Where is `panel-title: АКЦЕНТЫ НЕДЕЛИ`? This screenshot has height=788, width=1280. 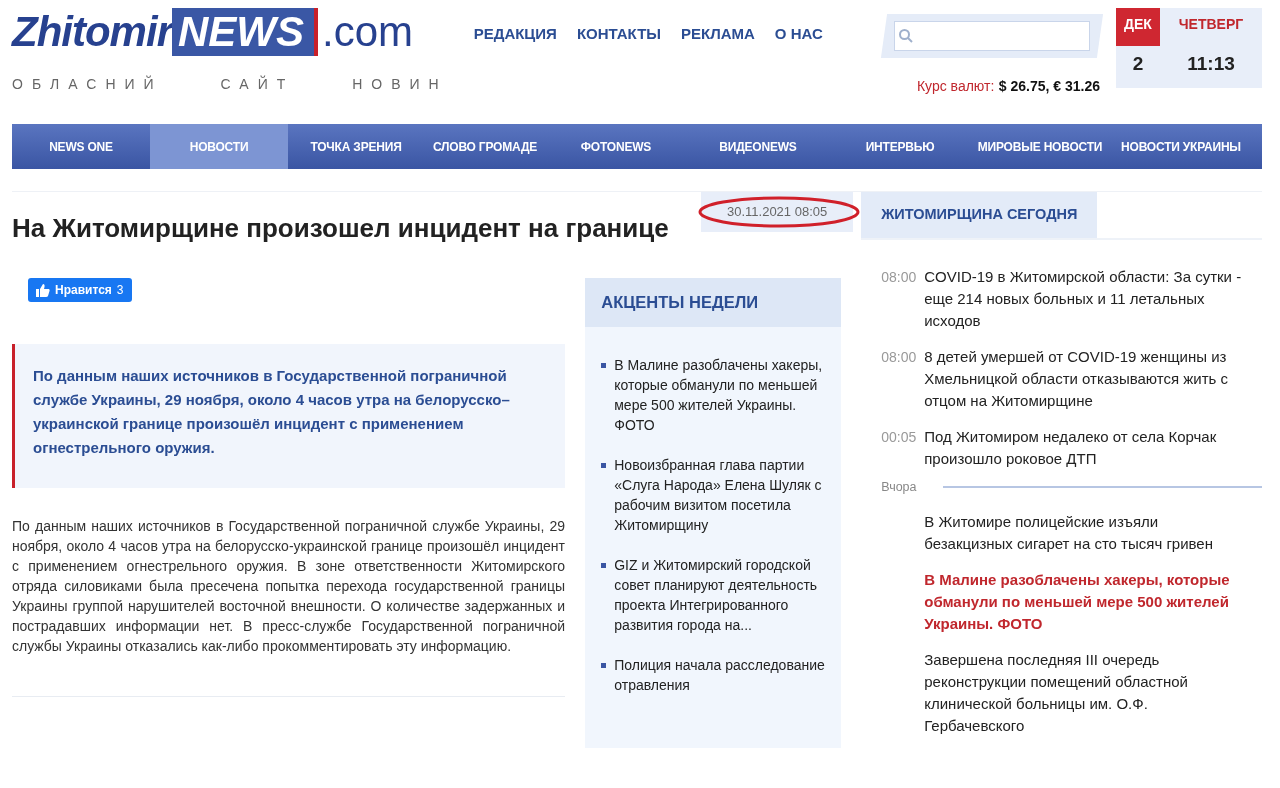 panel-title: АКЦЕНТЫ НЕДЕЛИ is located at coordinates (713, 302).